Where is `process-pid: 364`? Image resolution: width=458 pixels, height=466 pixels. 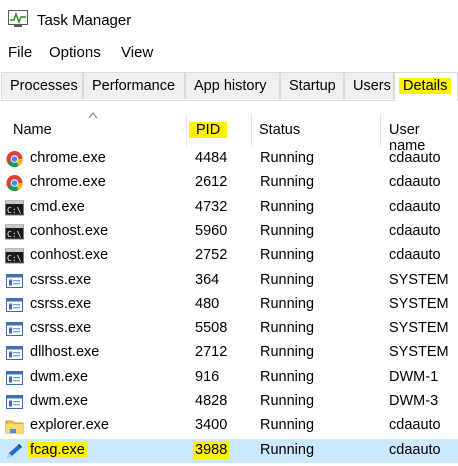
process-pid: 364 is located at coordinates (207, 279).